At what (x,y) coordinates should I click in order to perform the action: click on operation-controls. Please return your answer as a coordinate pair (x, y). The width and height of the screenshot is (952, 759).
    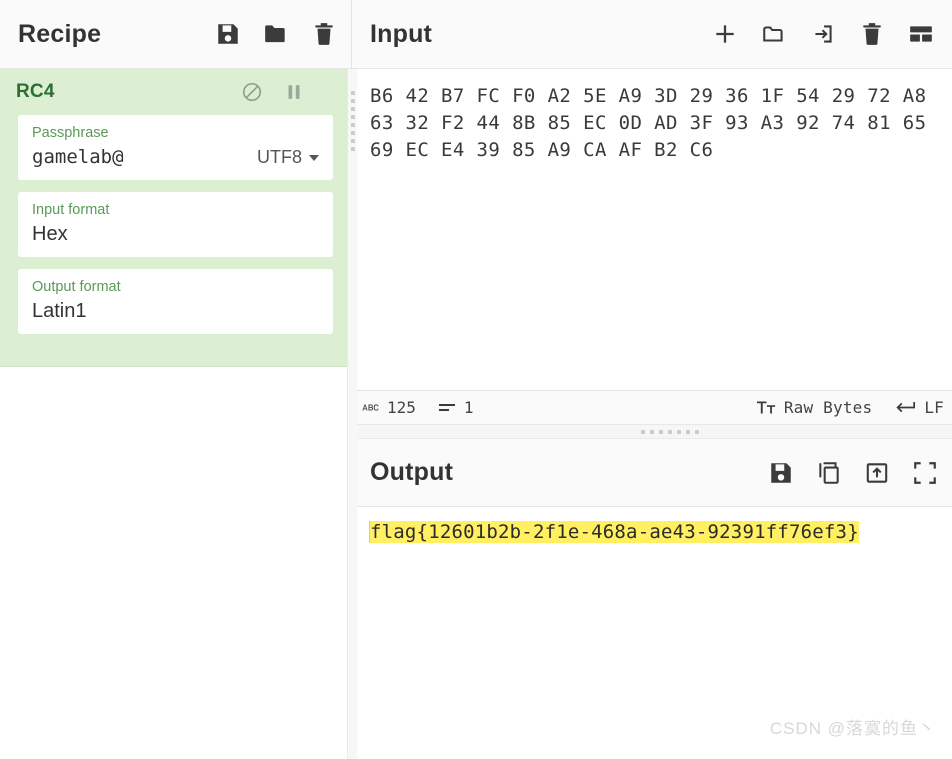
    Looking at the image, I should click on (288, 92).